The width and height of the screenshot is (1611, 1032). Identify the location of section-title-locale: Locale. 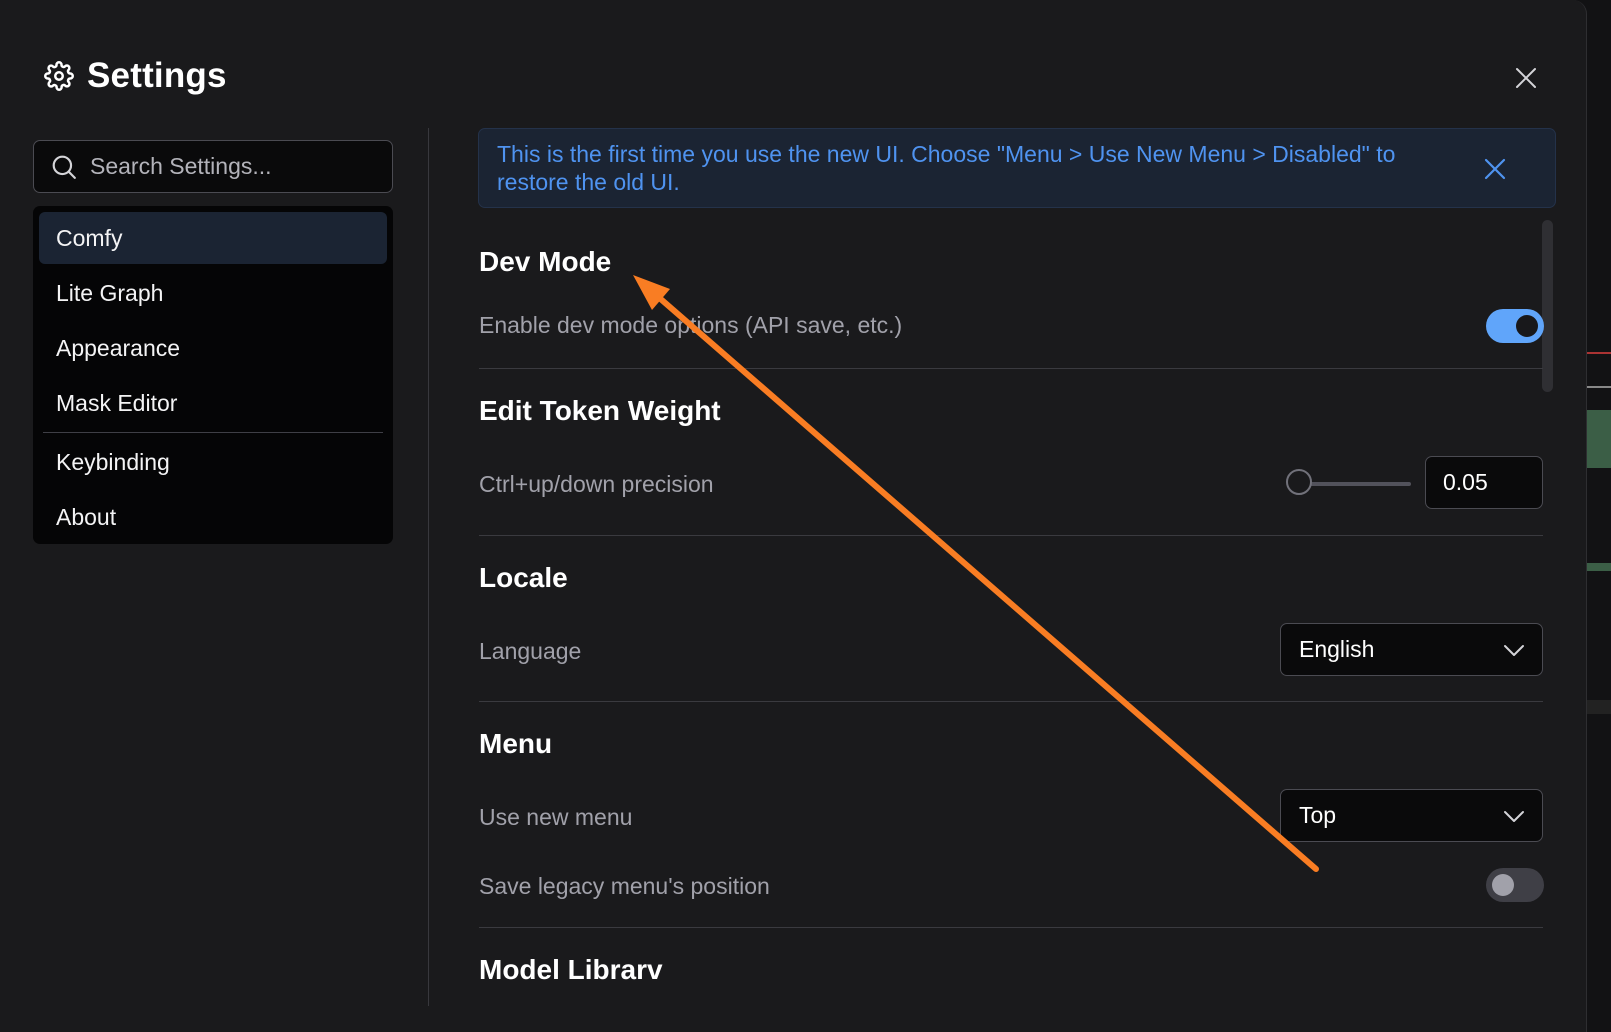
(523, 577).